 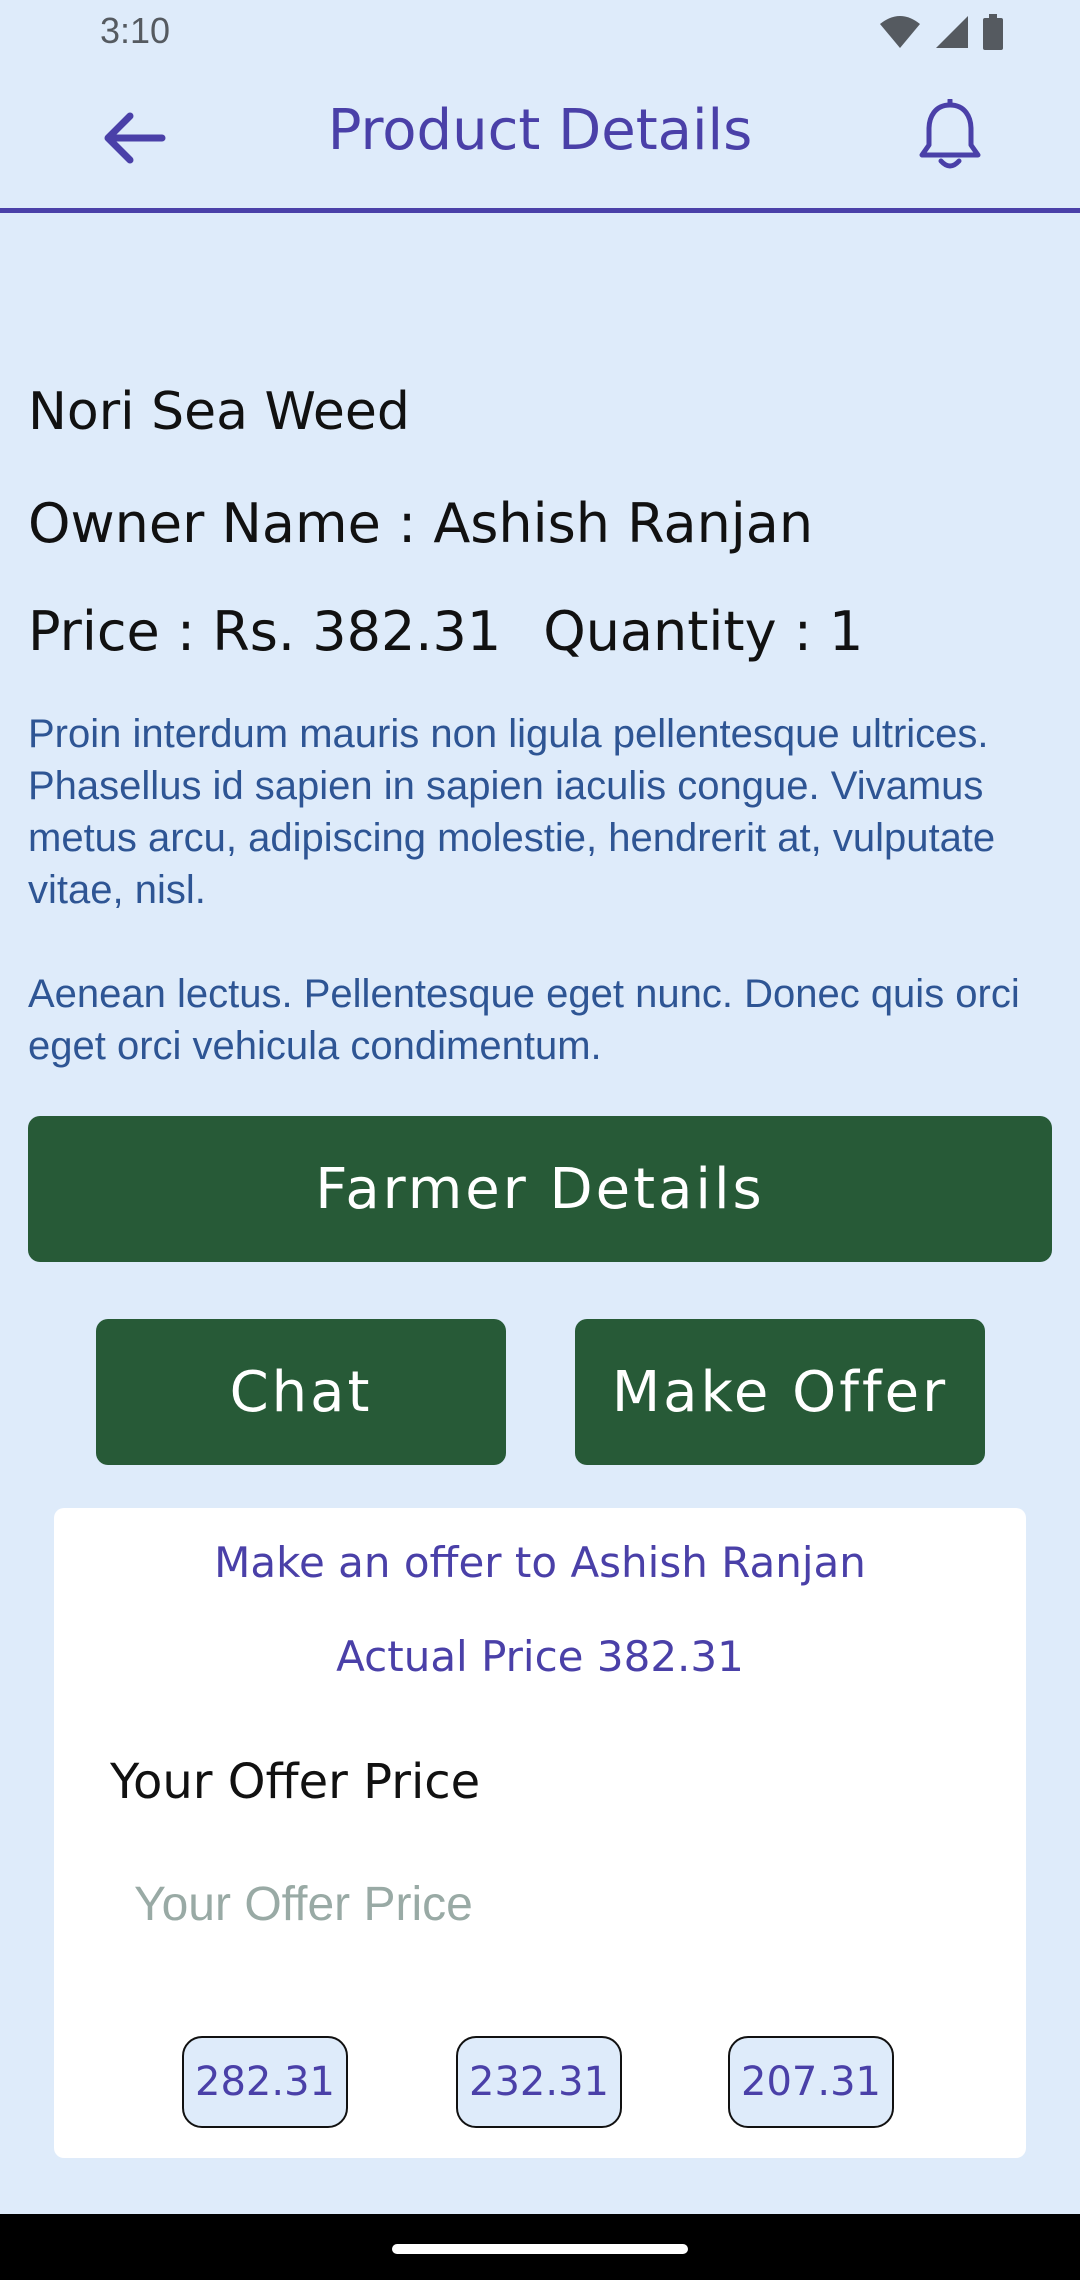 What do you see at coordinates (540, 1562) in the screenshot?
I see `offer-heading: Make an offer to Ashish Ranjan` at bounding box center [540, 1562].